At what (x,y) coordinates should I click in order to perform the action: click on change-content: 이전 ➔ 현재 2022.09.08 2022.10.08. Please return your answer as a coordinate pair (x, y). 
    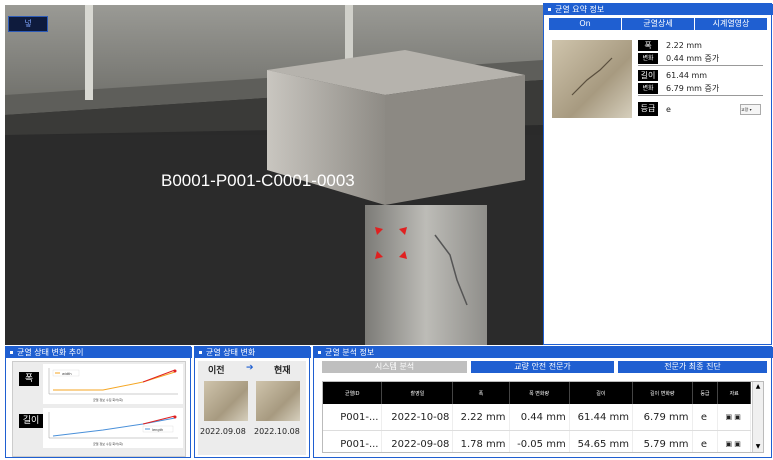
    Looking at the image, I should click on (252, 408).